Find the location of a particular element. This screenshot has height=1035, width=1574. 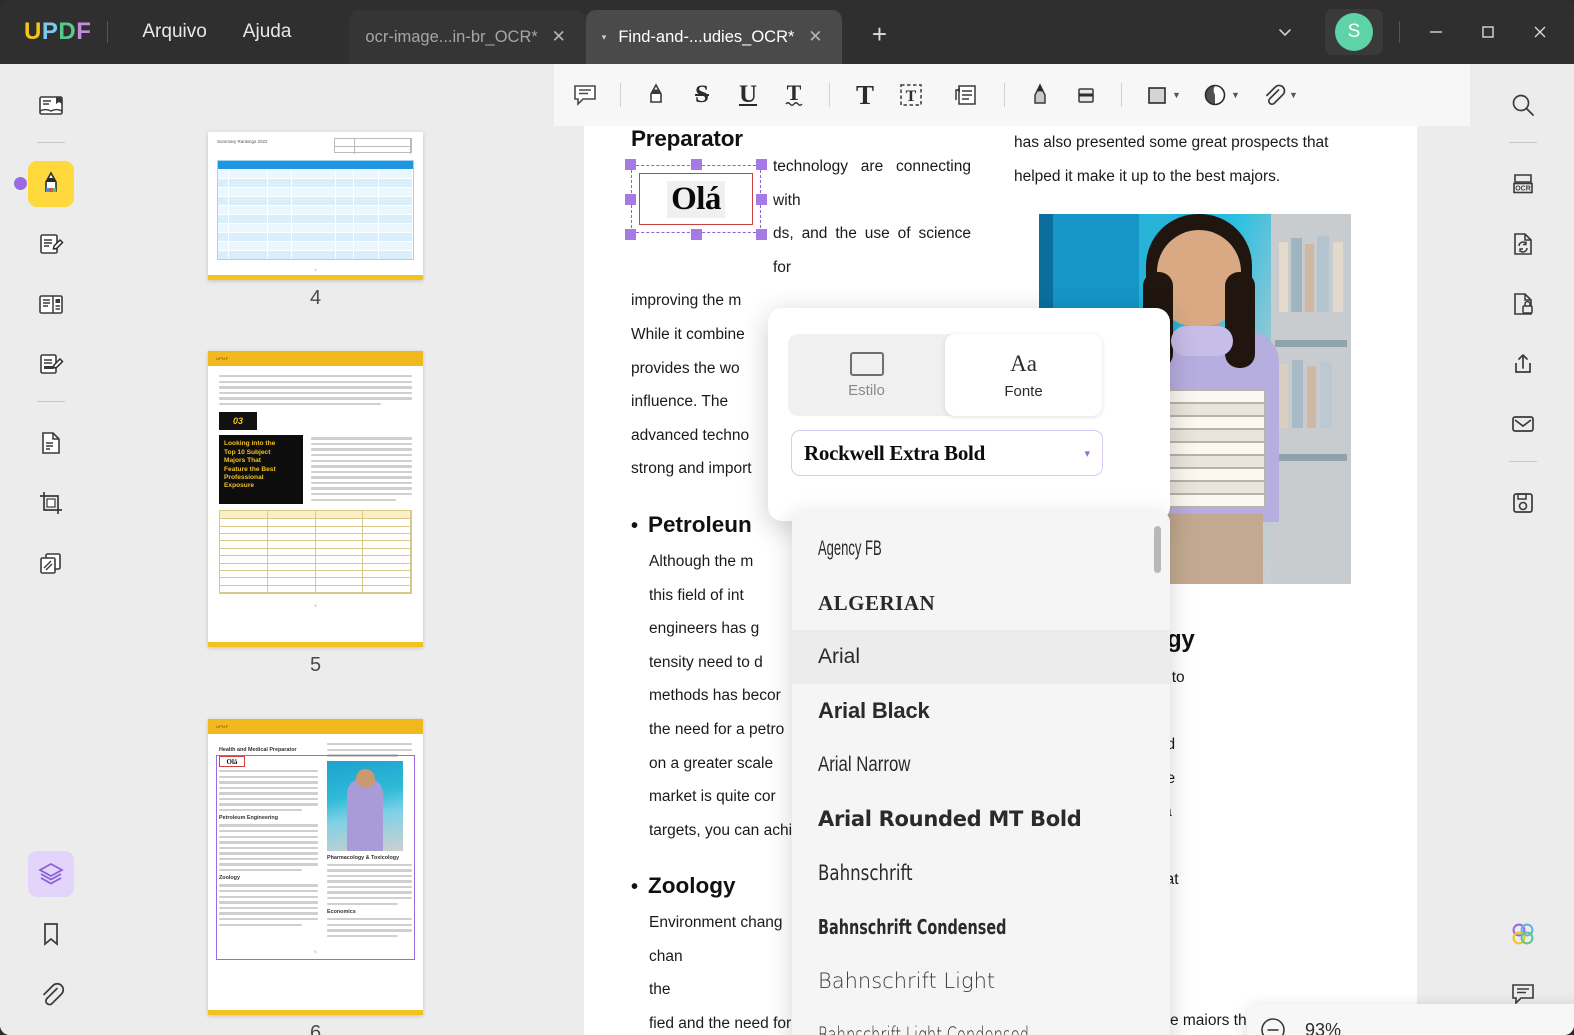

highlight-button is located at coordinates (656, 95).